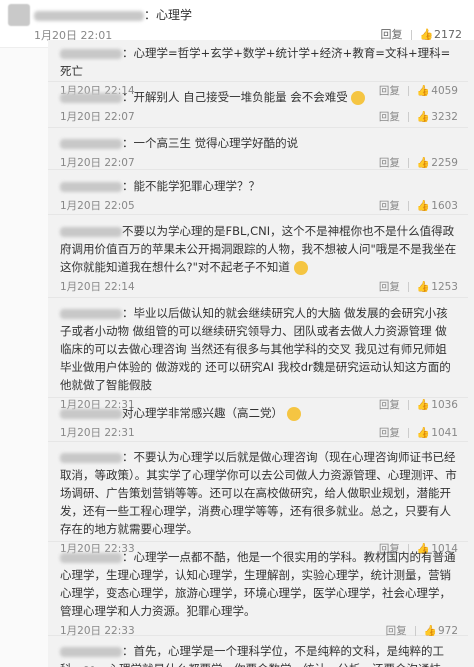 This screenshot has height=667, width=474. What do you see at coordinates (97, 287) in the screenshot?
I see `timestamp: 1月20日 22:14` at bounding box center [97, 287].